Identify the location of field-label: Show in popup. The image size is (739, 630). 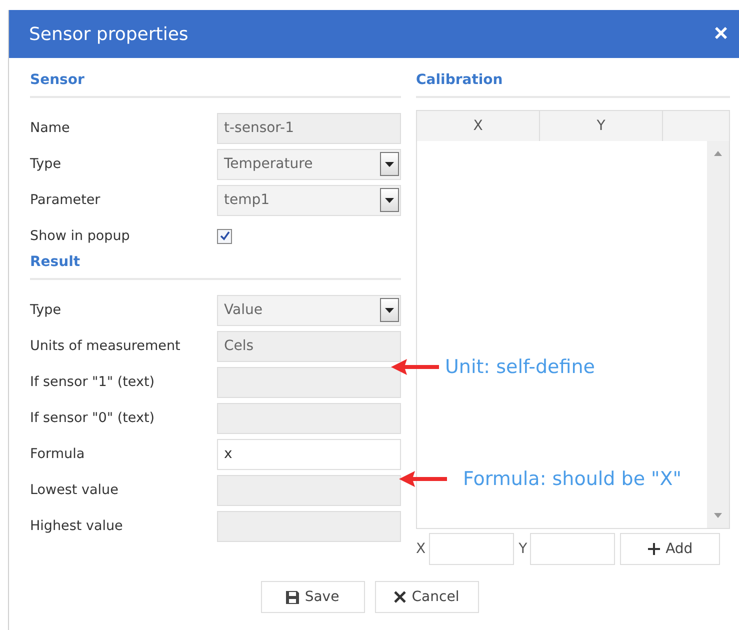
(80, 236).